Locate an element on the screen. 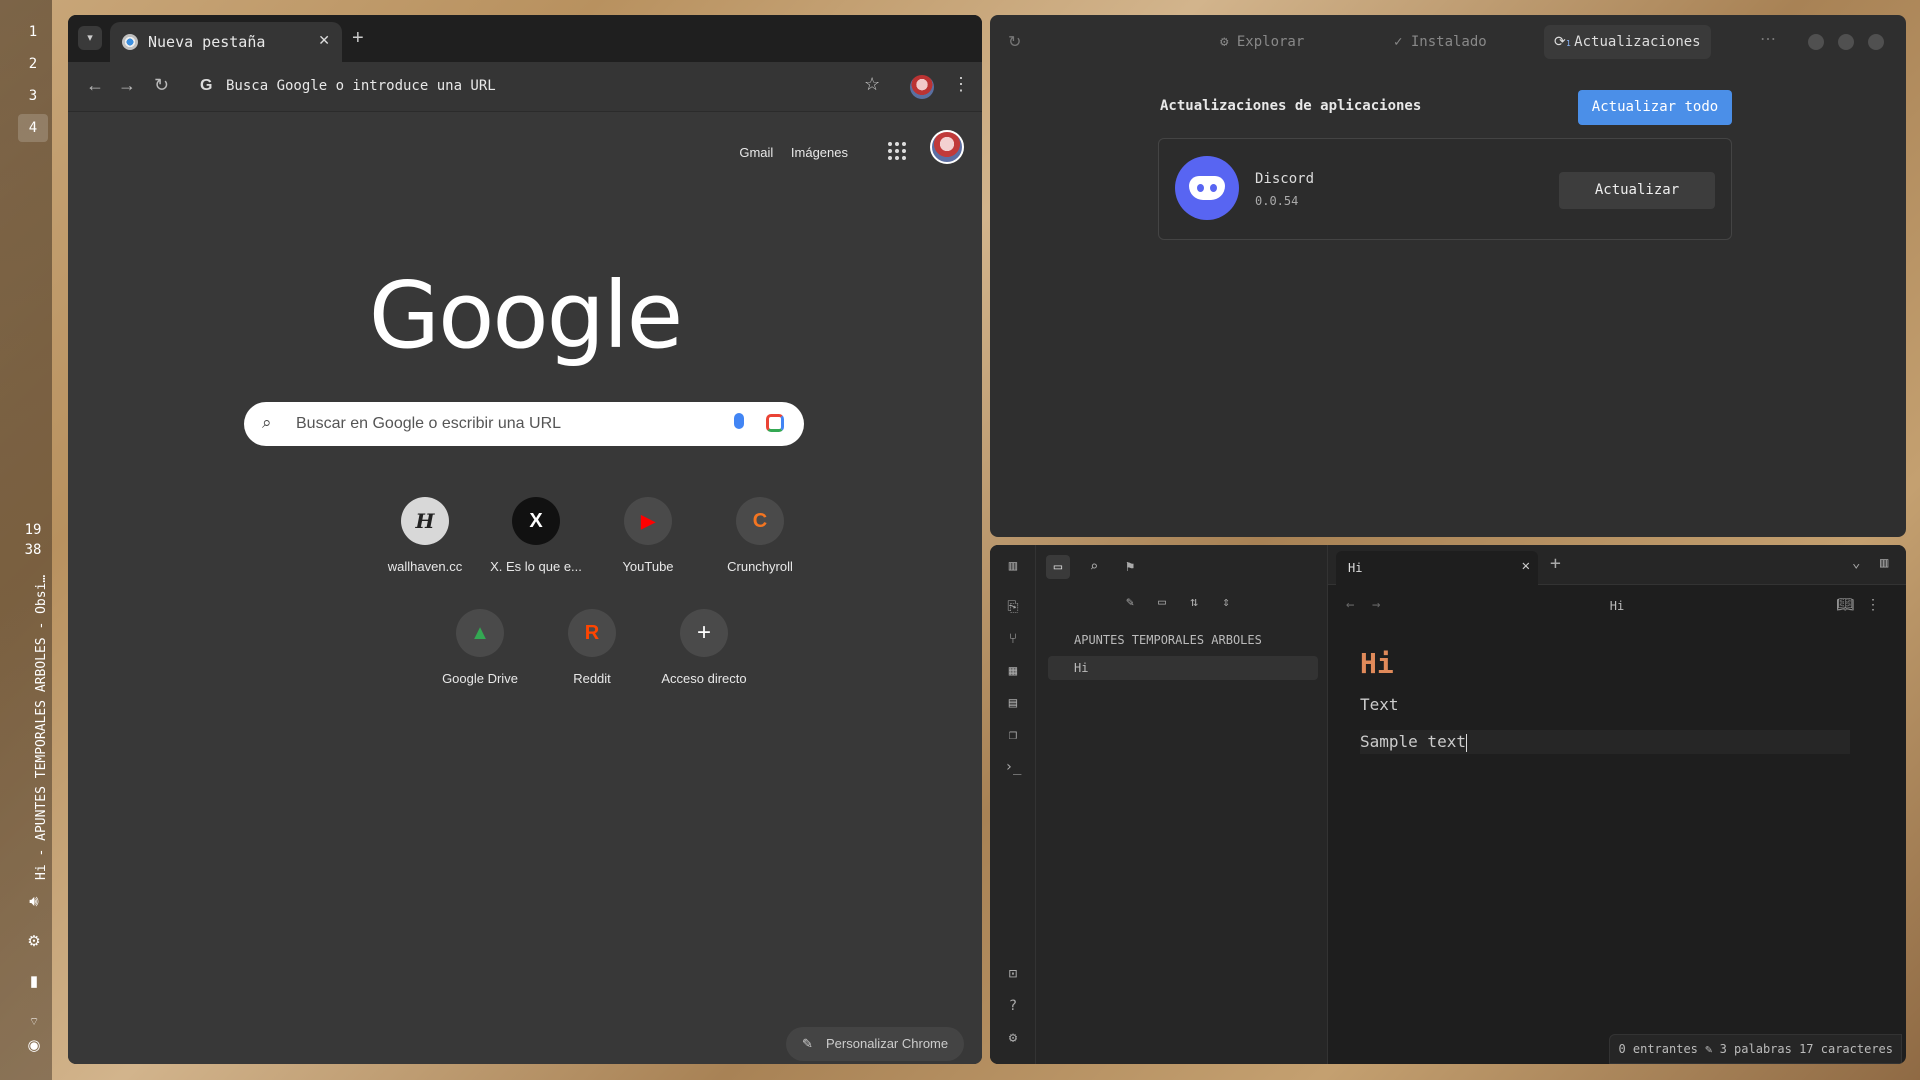 The width and height of the screenshot is (1920, 1080). google-logo: Google is located at coordinates (525, 315).